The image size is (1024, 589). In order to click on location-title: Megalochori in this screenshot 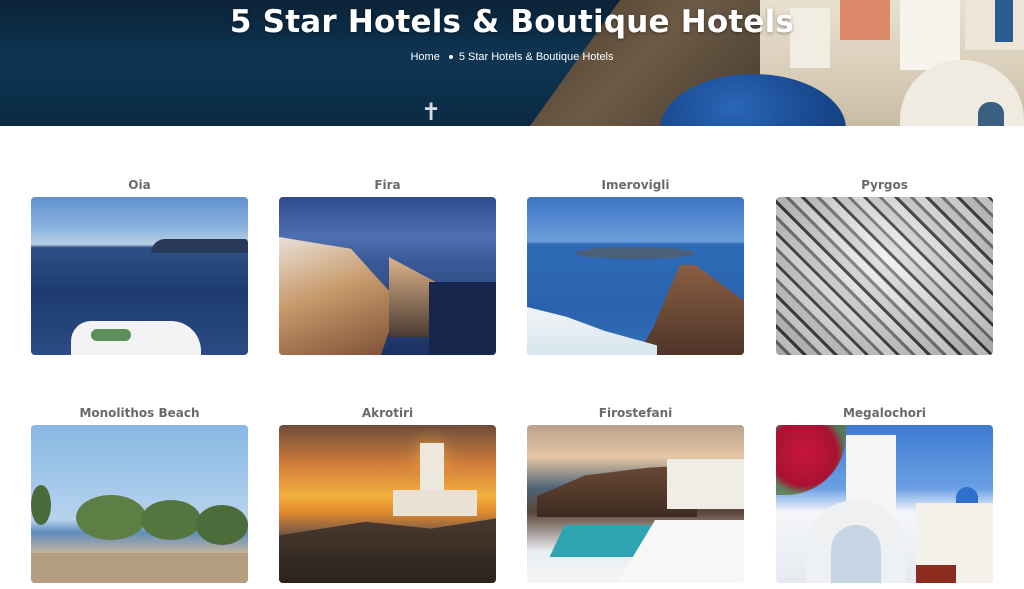, I will do `click(884, 413)`.